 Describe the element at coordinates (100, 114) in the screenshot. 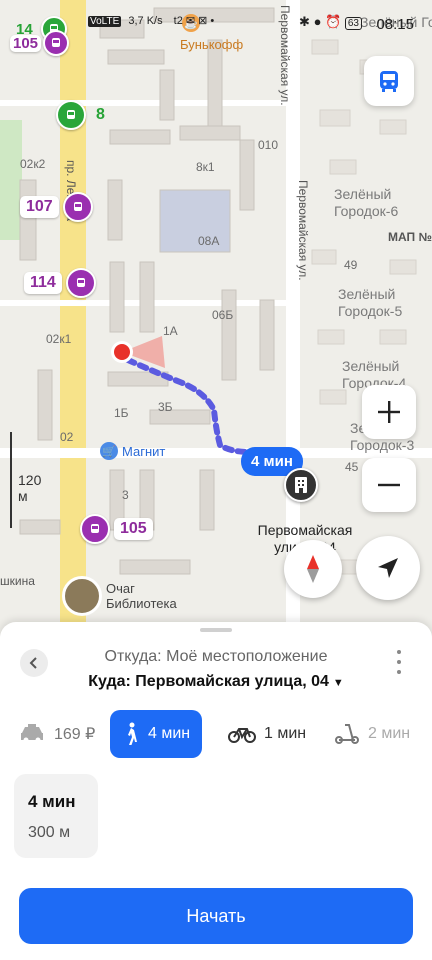

I see `route-number: 8` at that location.